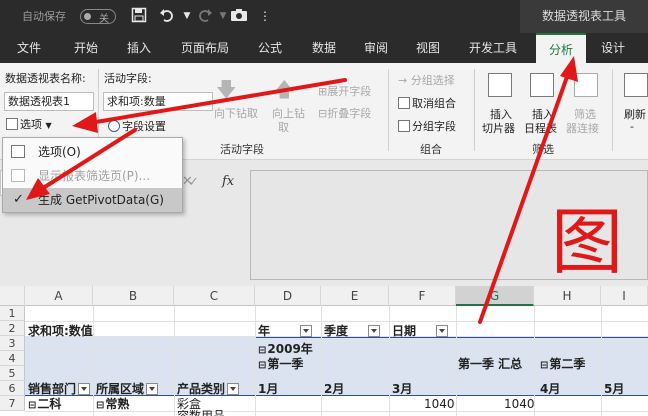 The image size is (648, 416). Describe the element at coordinates (402, 389) in the screenshot. I see `cell-f6: 3月` at that location.